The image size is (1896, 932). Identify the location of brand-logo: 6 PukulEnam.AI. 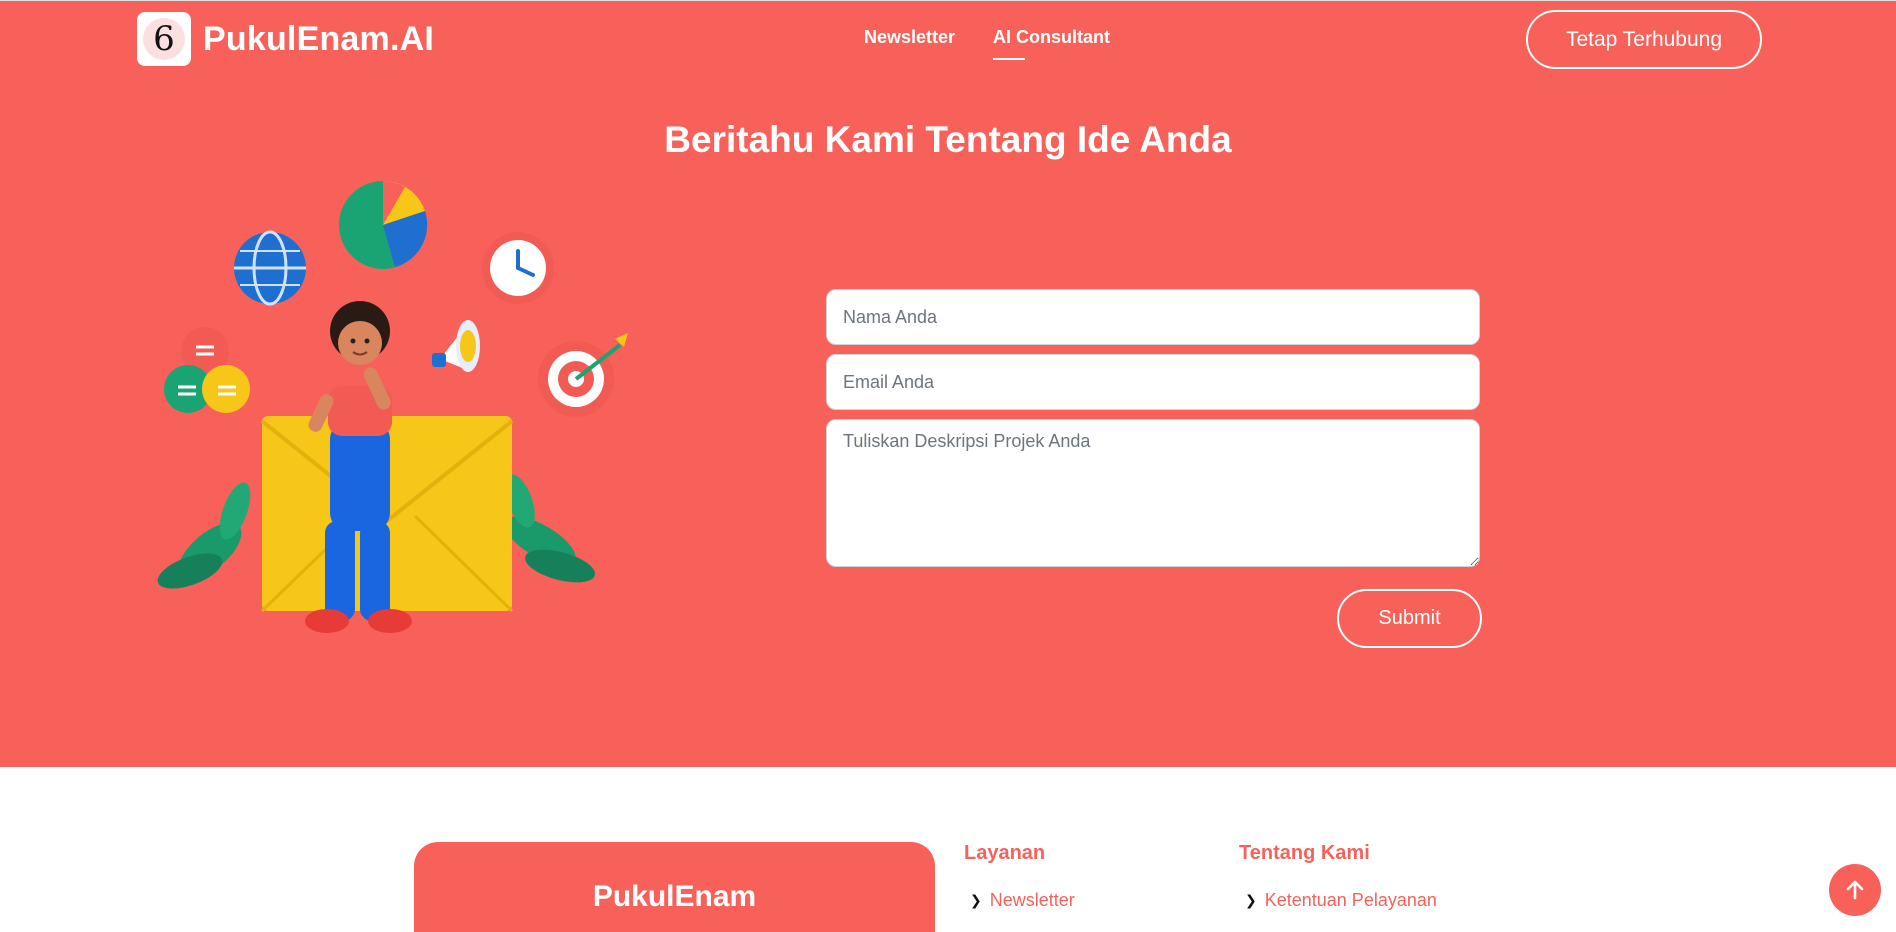
(285, 39).